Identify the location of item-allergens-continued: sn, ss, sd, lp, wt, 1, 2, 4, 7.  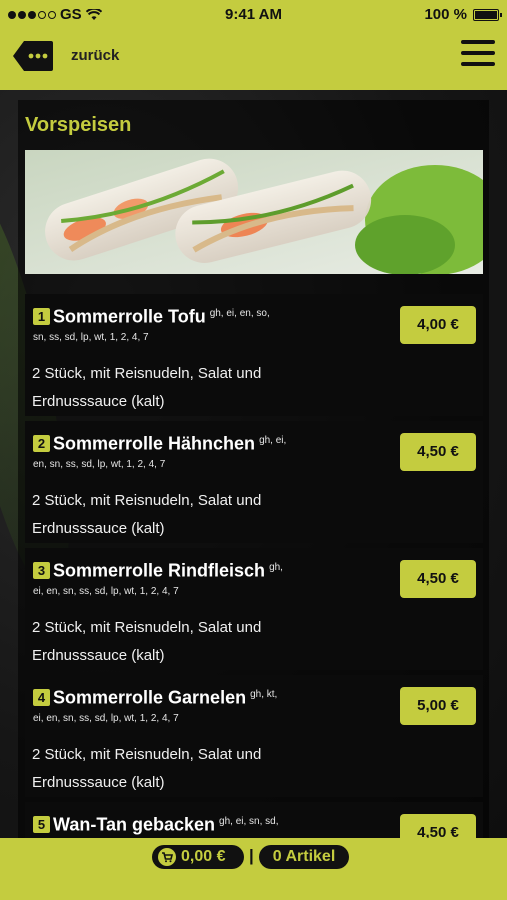
(91, 338).